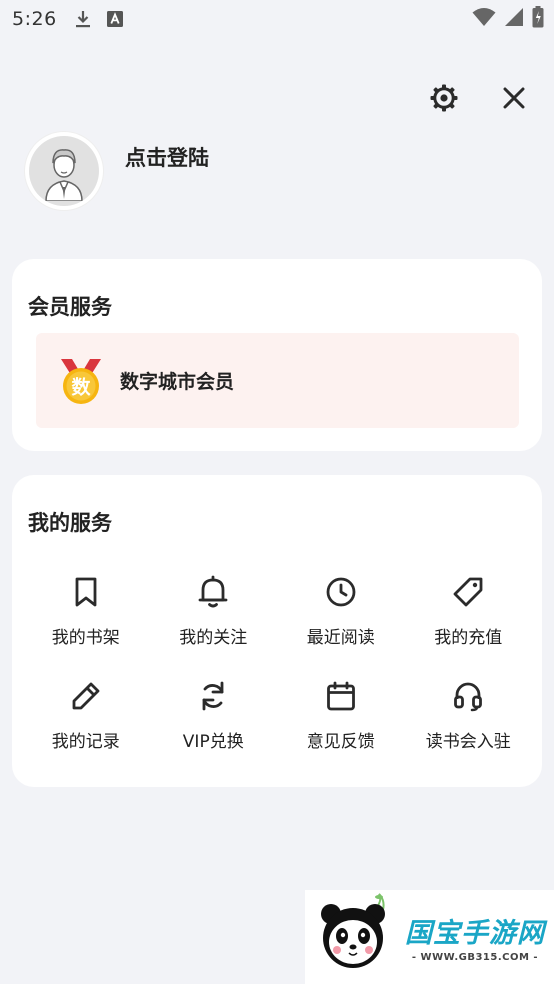 This screenshot has height=984, width=554. Describe the element at coordinates (484, 17) in the screenshot. I see `wifi-icon` at that location.